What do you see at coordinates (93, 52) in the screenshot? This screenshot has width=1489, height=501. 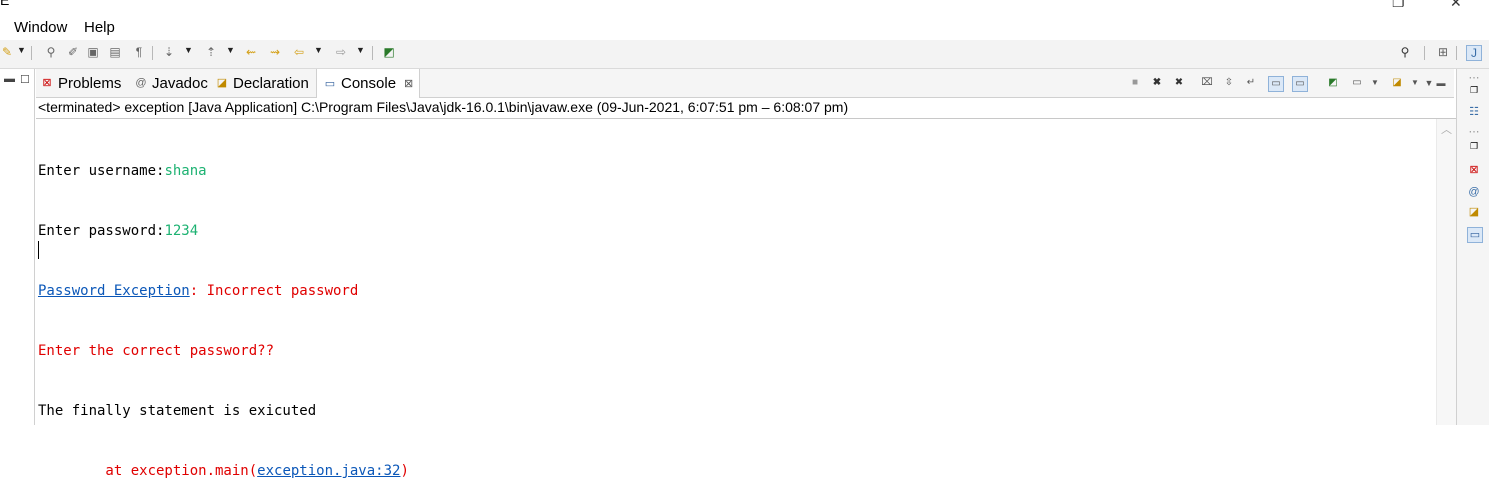 I see `block-select-icon: ▣` at bounding box center [93, 52].